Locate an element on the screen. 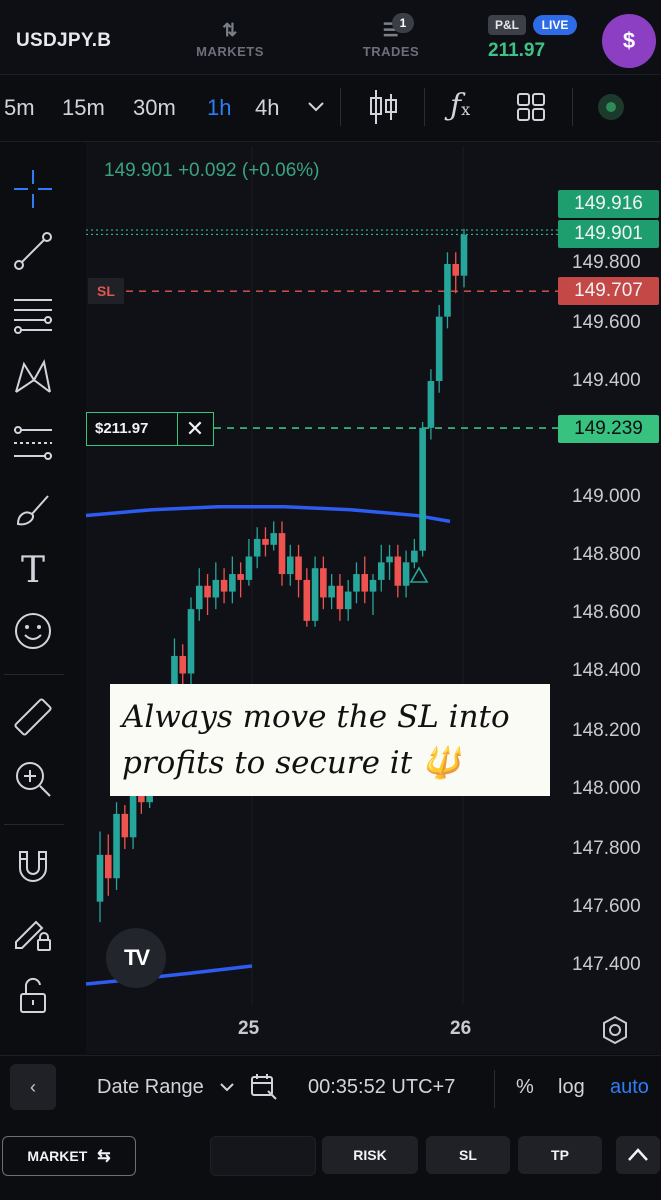 The width and height of the screenshot is (661, 1200). signal-triangle-icon is located at coordinates (419, 574).